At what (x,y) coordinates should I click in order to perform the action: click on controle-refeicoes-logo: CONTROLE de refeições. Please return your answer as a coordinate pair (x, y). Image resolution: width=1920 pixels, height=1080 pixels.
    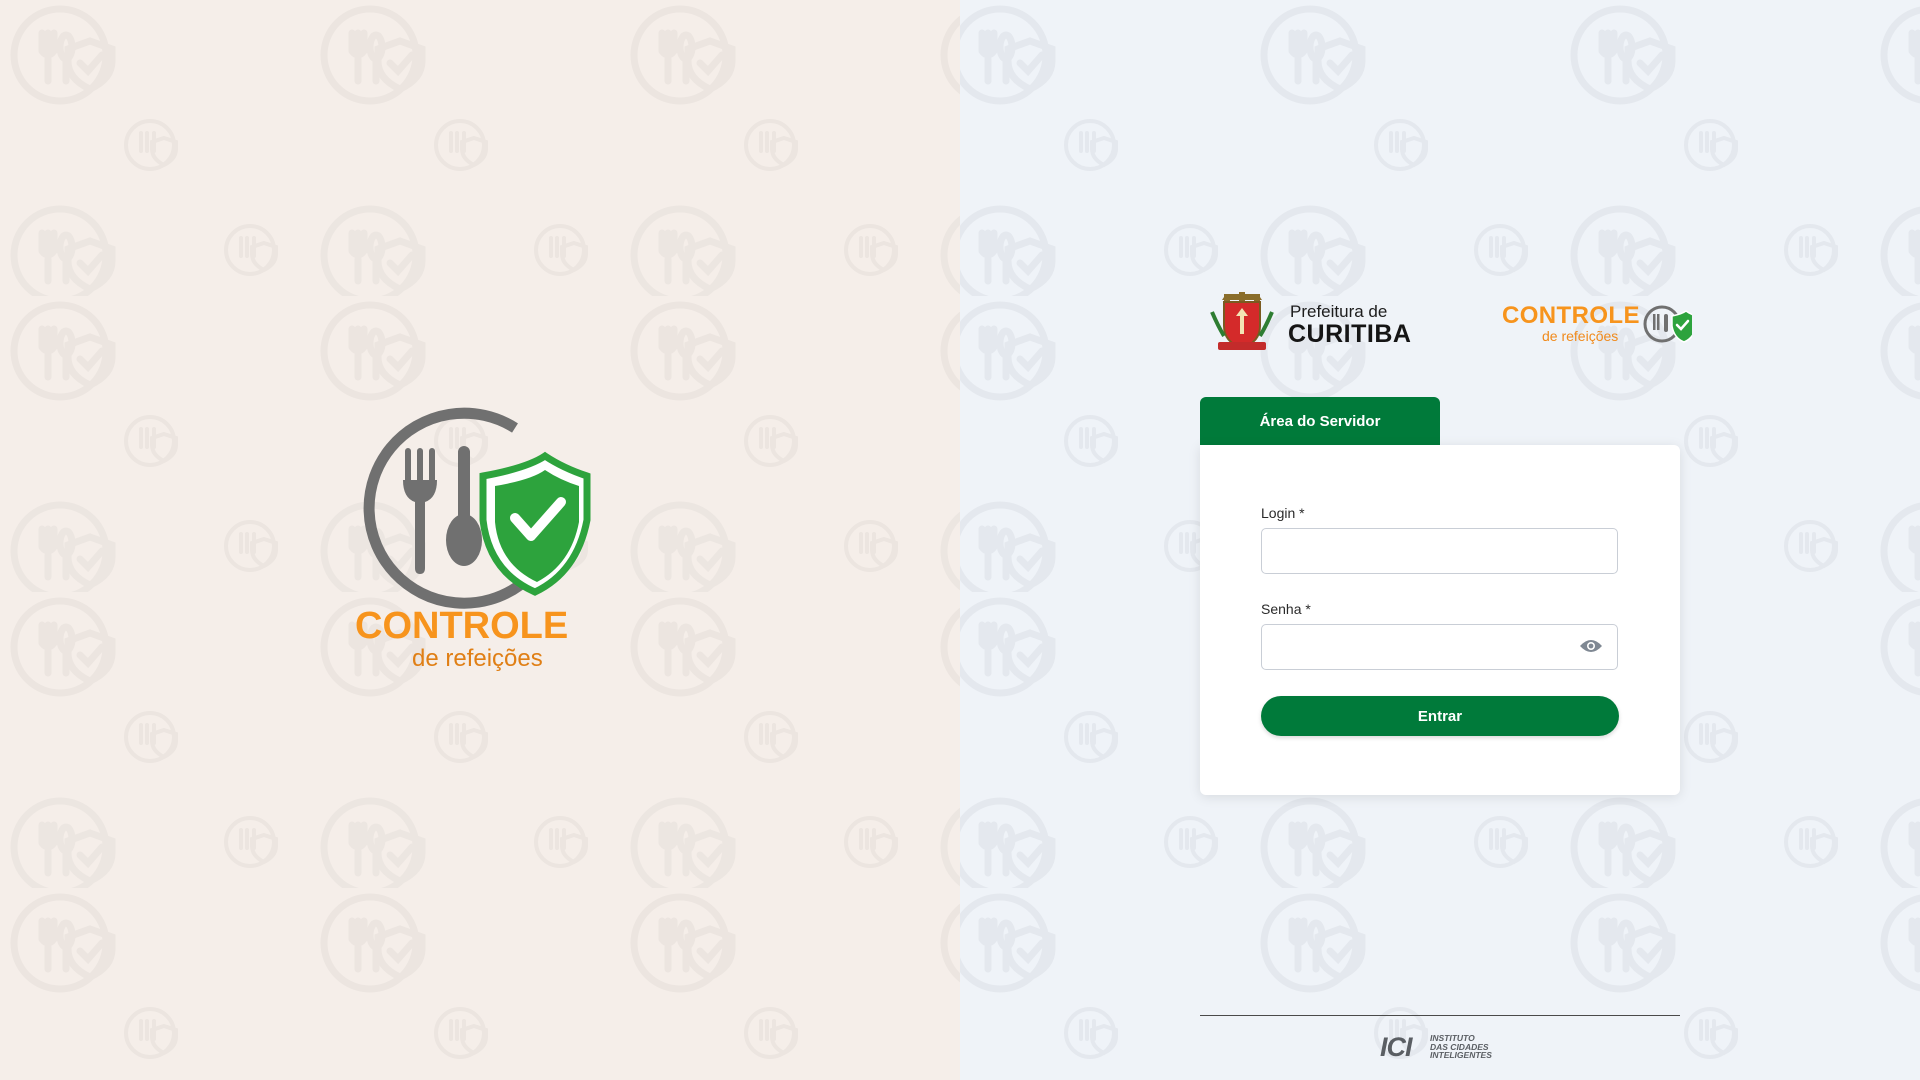
    Looking at the image, I should click on (473, 539).